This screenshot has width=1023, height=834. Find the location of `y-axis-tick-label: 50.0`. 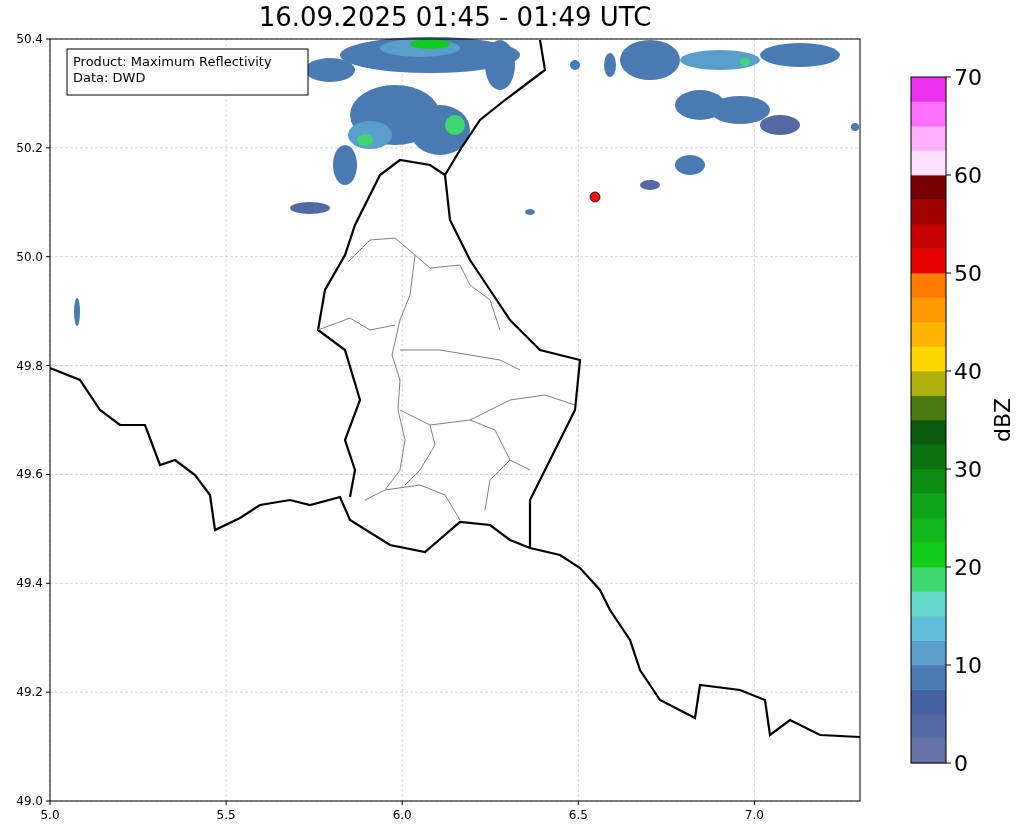

y-axis-tick-label: 50.0 is located at coordinates (29, 256).